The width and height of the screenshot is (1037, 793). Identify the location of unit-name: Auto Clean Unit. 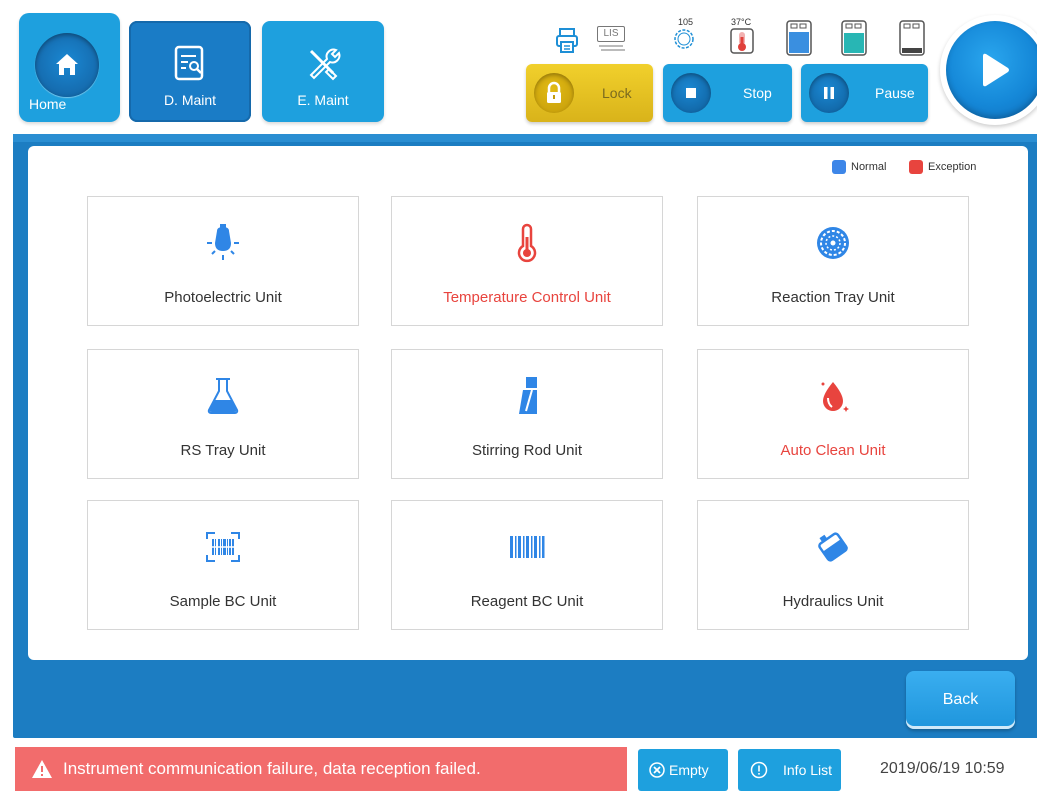
(833, 450).